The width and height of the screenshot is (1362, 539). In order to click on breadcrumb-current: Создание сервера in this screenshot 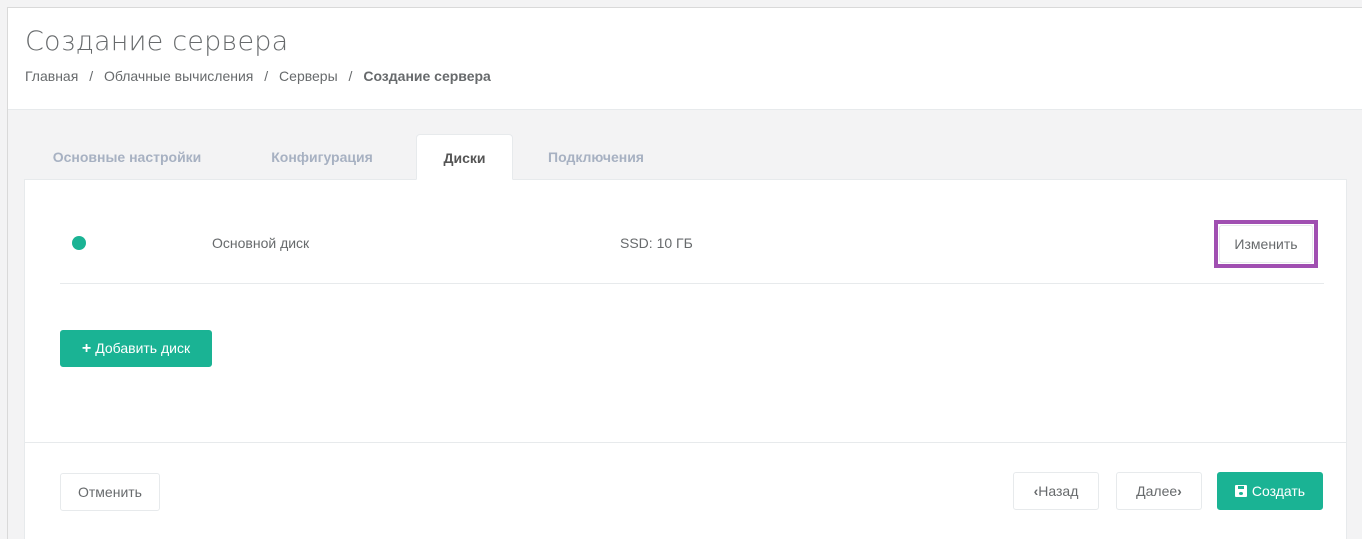, I will do `click(427, 76)`.